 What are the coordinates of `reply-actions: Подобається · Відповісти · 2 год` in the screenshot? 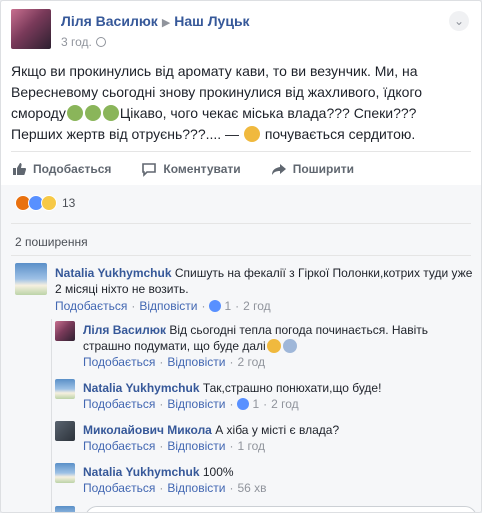 It's located at (174, 362).